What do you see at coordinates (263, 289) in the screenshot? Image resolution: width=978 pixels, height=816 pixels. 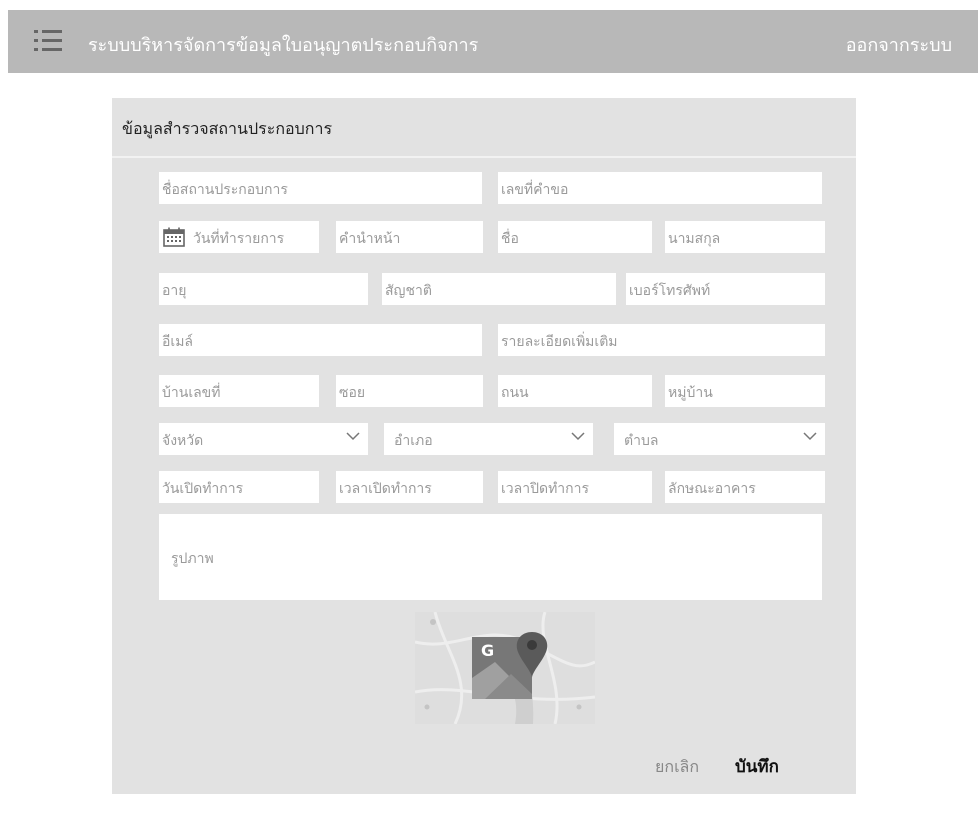 I see `age-field: อายุ` at bounding box center [263, 289].